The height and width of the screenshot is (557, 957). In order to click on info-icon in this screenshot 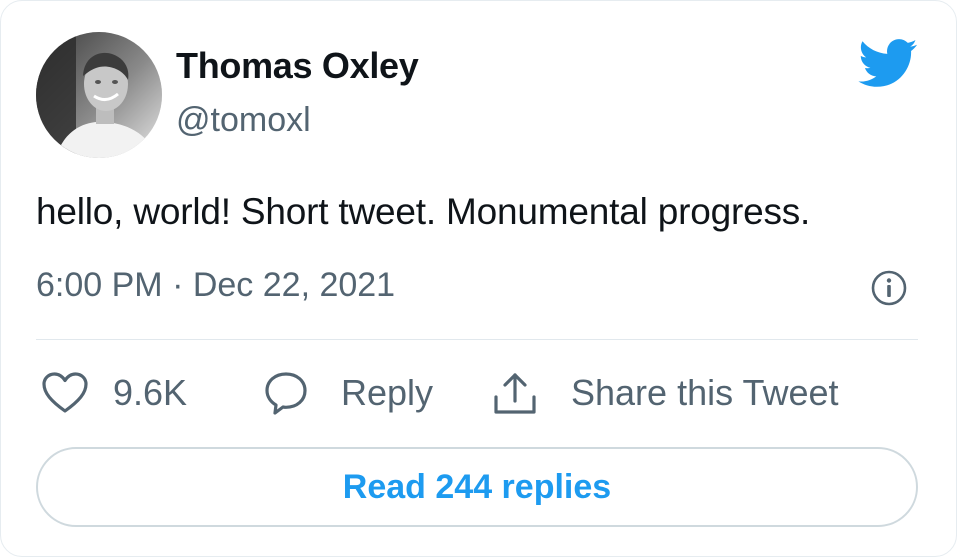, I will do `click(889, 288)`.